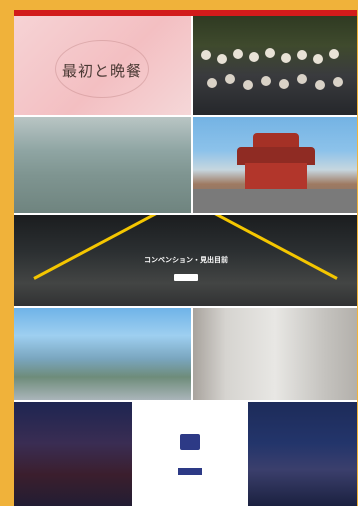  Describe the element at coordinates (275, 247) in the screenshot. I see `road-line-right` at that location.